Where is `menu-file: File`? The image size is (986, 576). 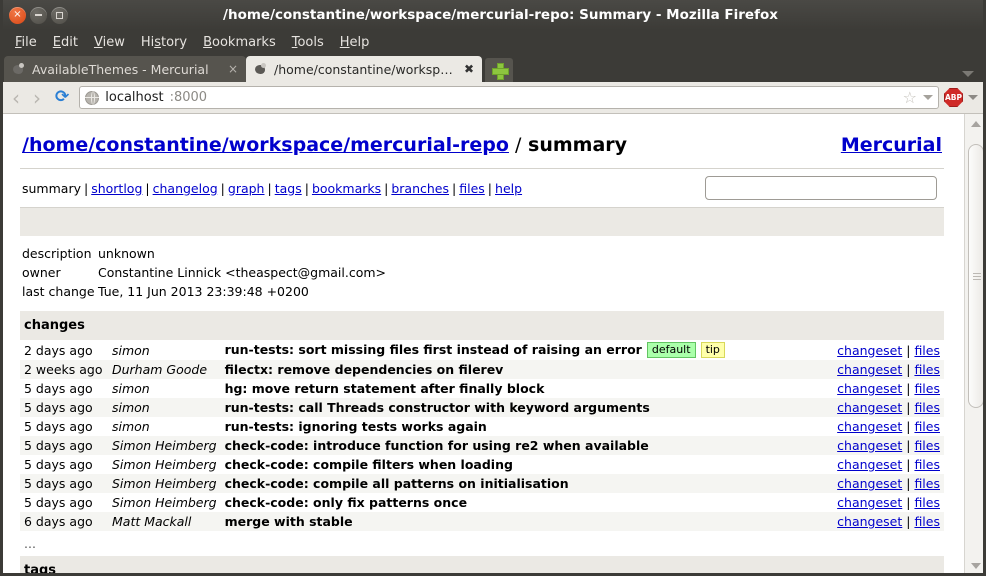 menu-file: File is located at coordinates (26, 42).